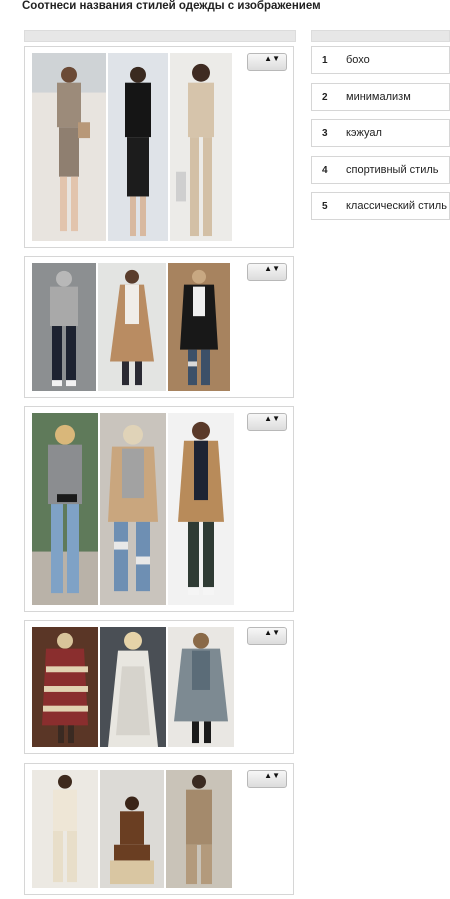  Describe the element at coordinates (358, 60) in the screenshot. I see `option-label: бохо` at that location.